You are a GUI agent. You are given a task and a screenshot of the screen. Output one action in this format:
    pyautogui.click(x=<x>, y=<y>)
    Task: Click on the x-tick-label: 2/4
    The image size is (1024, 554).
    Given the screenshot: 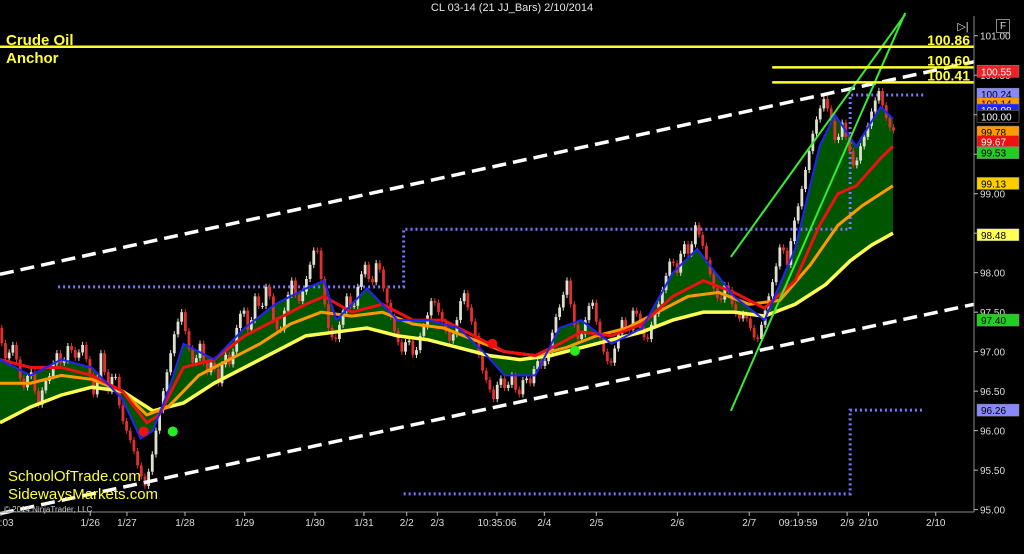 What is the action you would take?
    pyautogui.click(x=544, y=523)
    